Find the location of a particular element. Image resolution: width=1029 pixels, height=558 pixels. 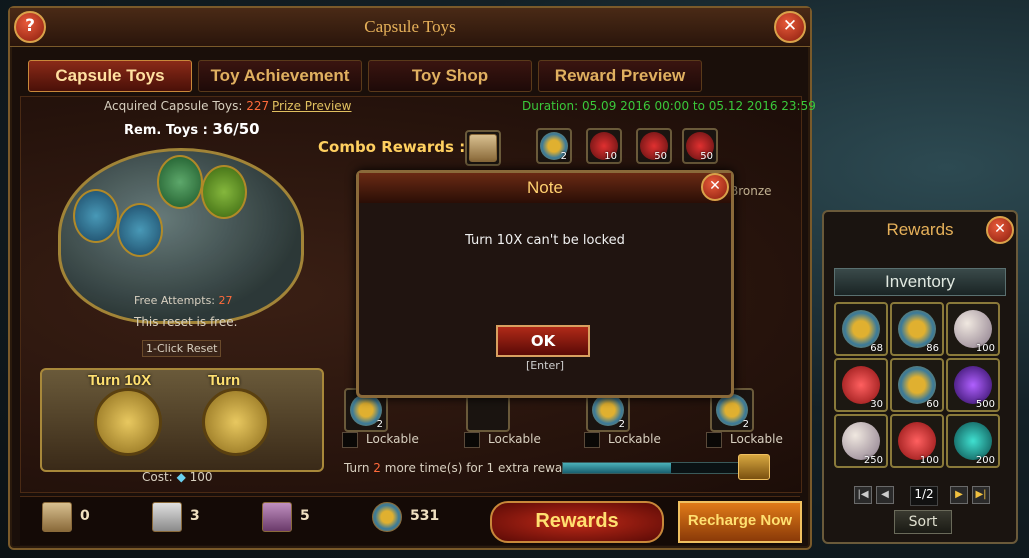

turn-10x-button is located at coordinates (128, 422).